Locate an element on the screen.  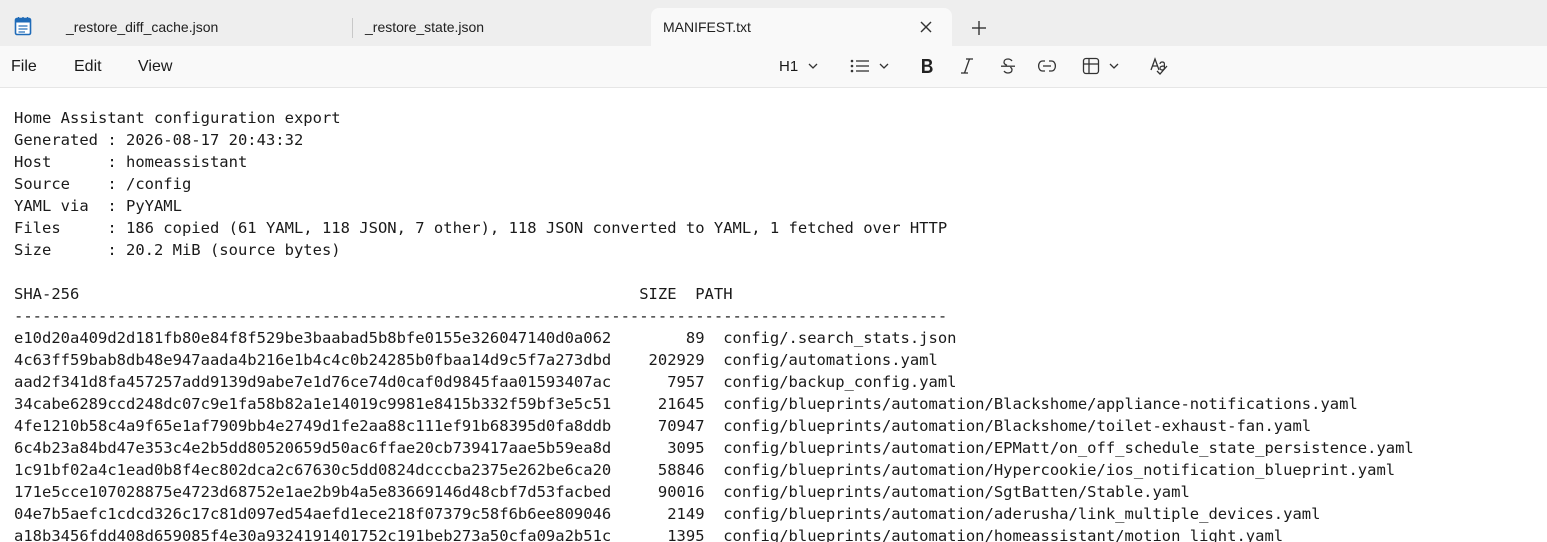
spellcheck-icon is located at coordinates (1159, 66).